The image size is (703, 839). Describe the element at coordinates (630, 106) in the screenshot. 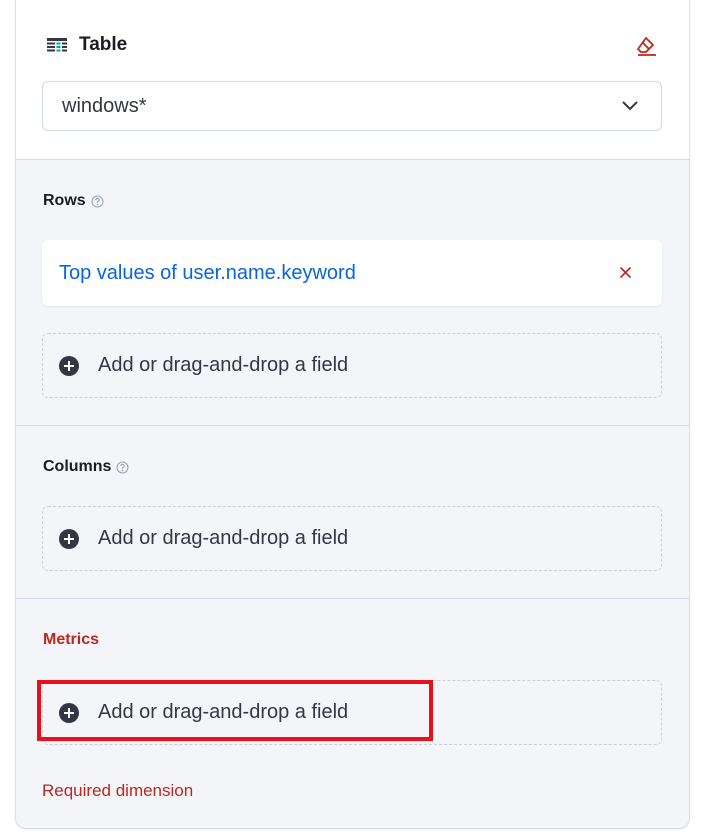

I see `chevron-down-icon` at that location.